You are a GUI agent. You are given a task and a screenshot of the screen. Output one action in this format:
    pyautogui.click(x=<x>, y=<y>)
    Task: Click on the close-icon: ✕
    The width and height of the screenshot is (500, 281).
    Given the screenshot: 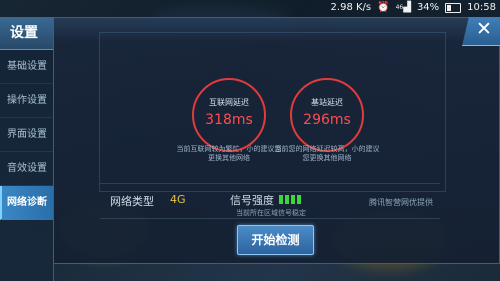 What is the action you would take?
    pyautogui.click(x=484, y=29)
    